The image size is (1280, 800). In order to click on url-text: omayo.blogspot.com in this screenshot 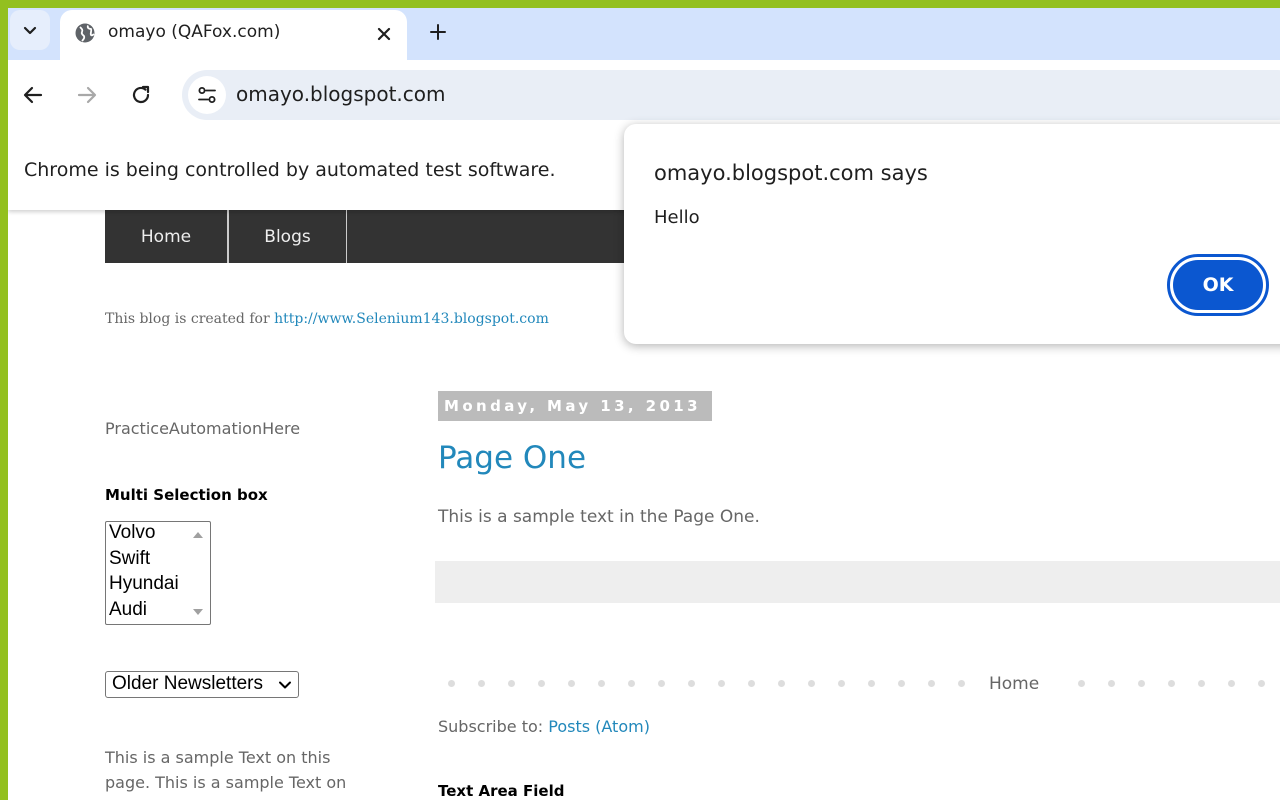, I will do `click(341, 94)`.